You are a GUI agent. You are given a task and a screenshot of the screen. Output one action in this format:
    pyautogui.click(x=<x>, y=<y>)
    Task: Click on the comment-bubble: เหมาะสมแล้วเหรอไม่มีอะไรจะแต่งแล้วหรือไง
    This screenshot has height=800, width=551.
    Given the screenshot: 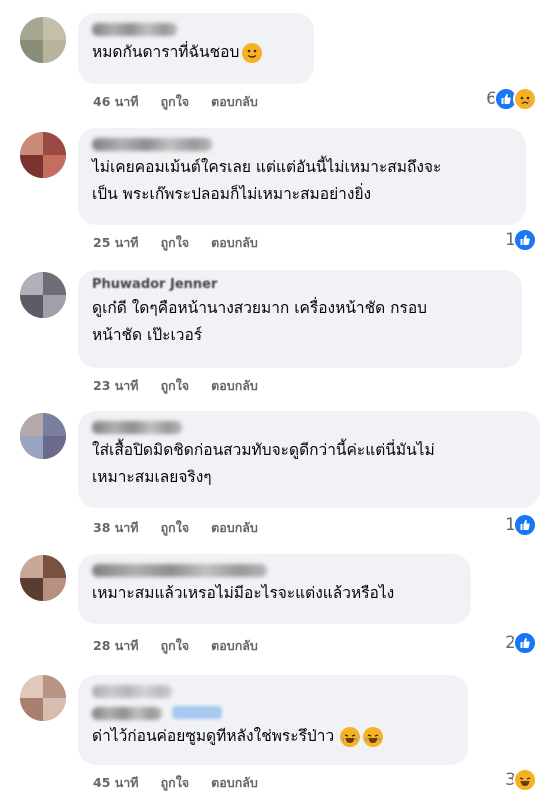 What is the action you would take?
    pyautogui.click(x=274, y=589)
    